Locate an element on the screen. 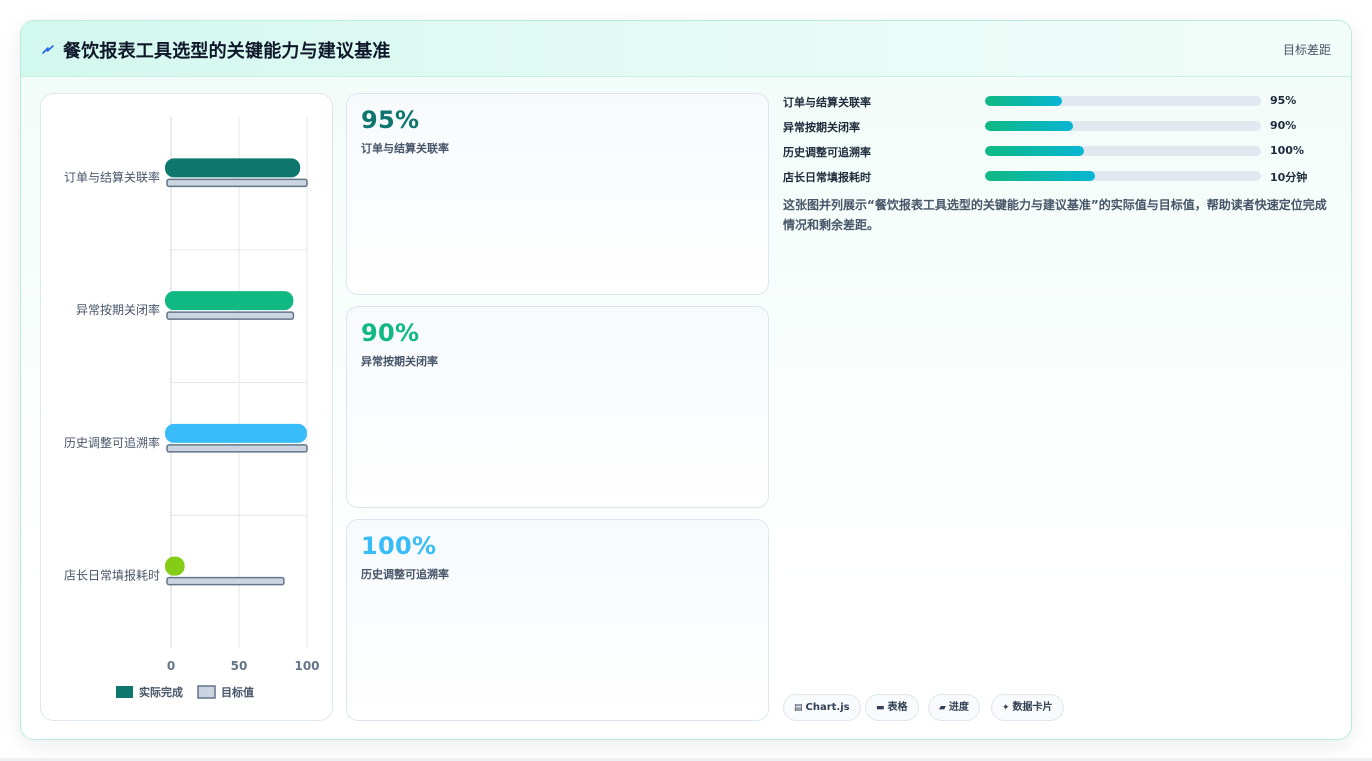 Image resolution: width=1372 pixels, height=761 pixels. progress-label: 异常按期关闭率 is located at coordinates (821, 127).